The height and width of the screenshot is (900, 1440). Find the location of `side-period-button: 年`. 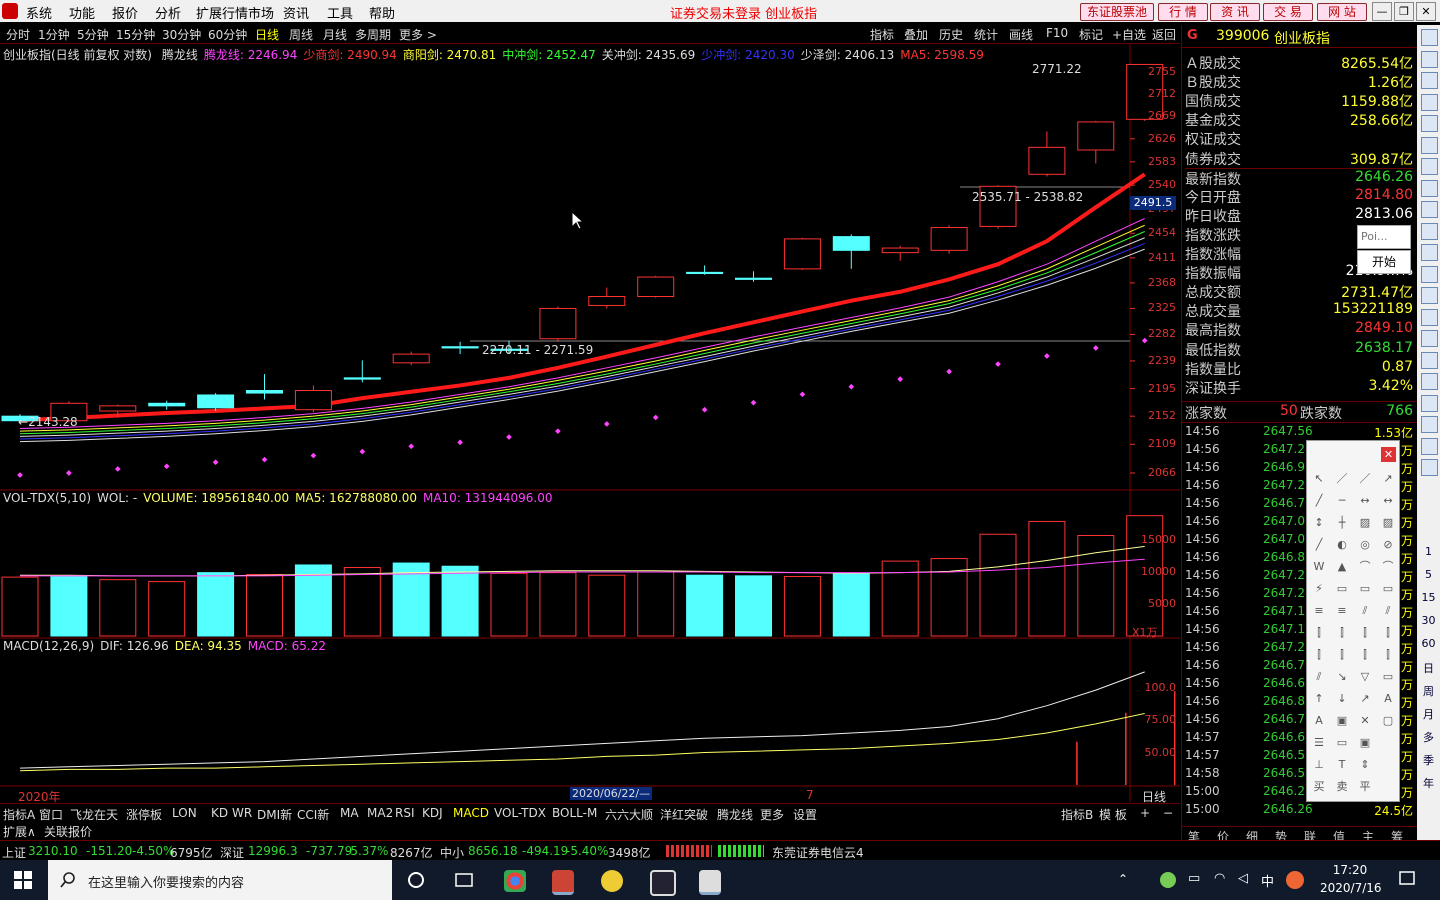

side-period-button: 年 is located at coordinates (1428, 783).